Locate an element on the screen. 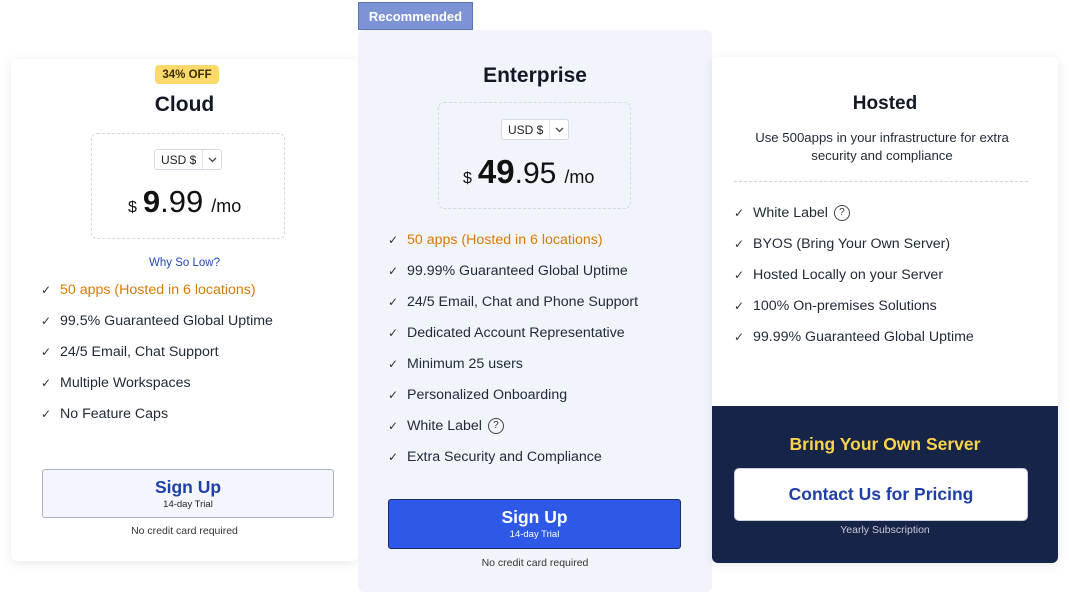  list-item: ✓ 24/5 Email, Chat Support is located at coordinates (157, 351).